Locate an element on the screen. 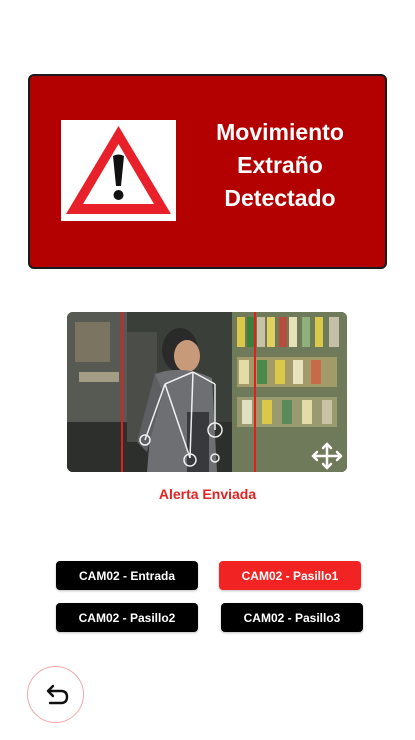 The image size is (415, 740). camera-button-entrada: CAM02 - Entrada is located at coordinates (127, 575).